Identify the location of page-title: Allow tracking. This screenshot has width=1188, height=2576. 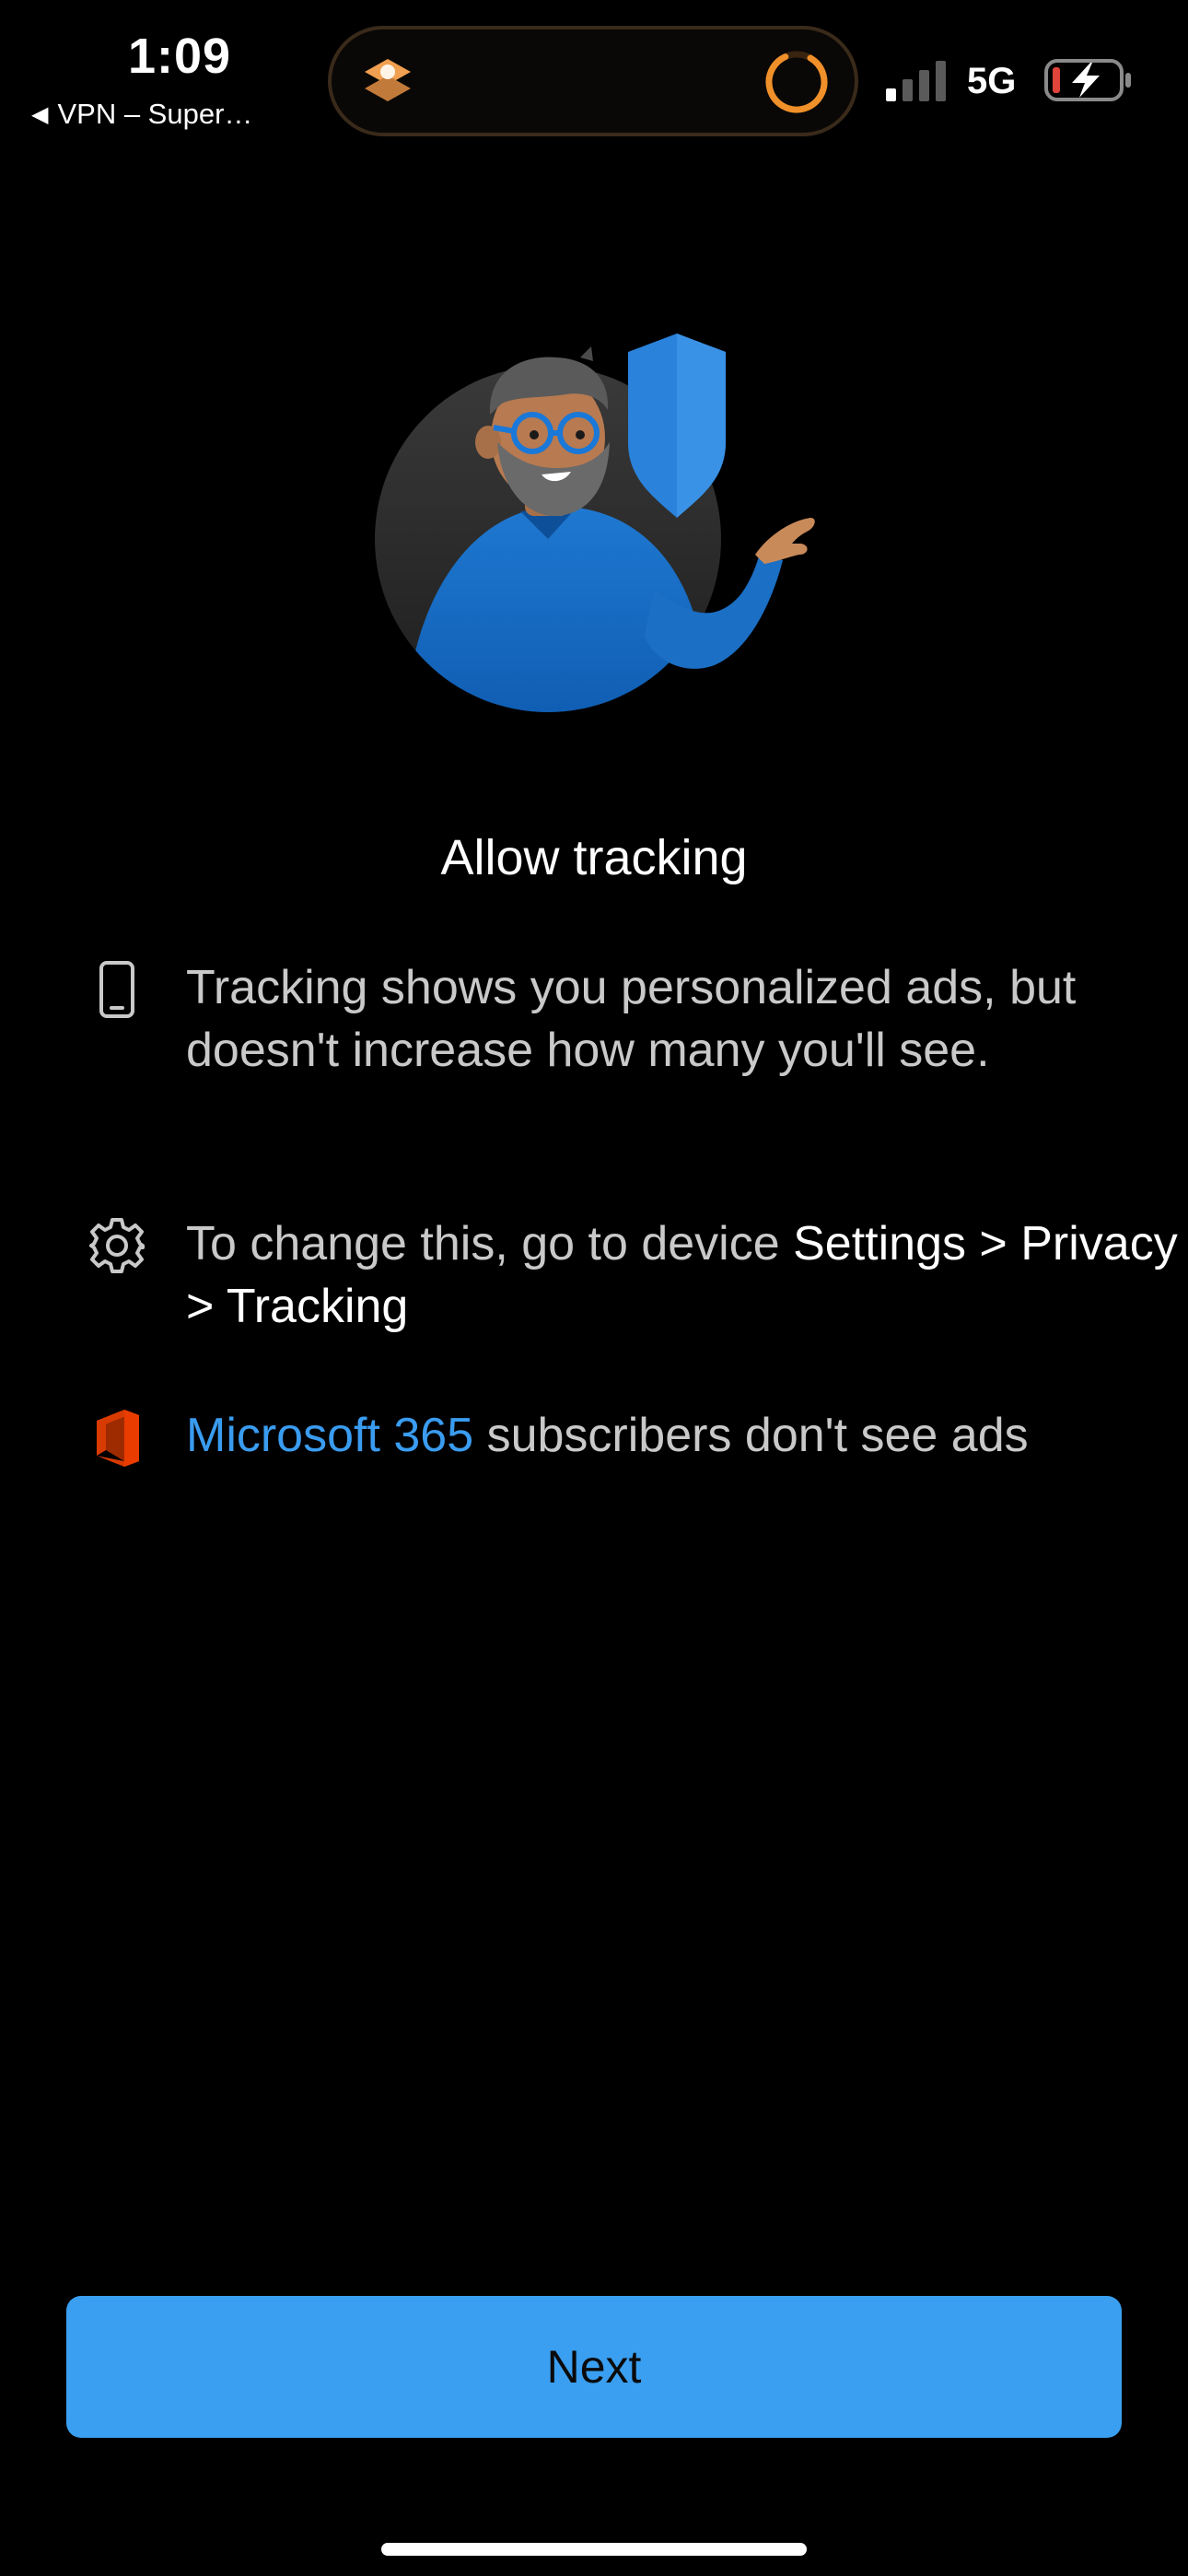
(594, 857).